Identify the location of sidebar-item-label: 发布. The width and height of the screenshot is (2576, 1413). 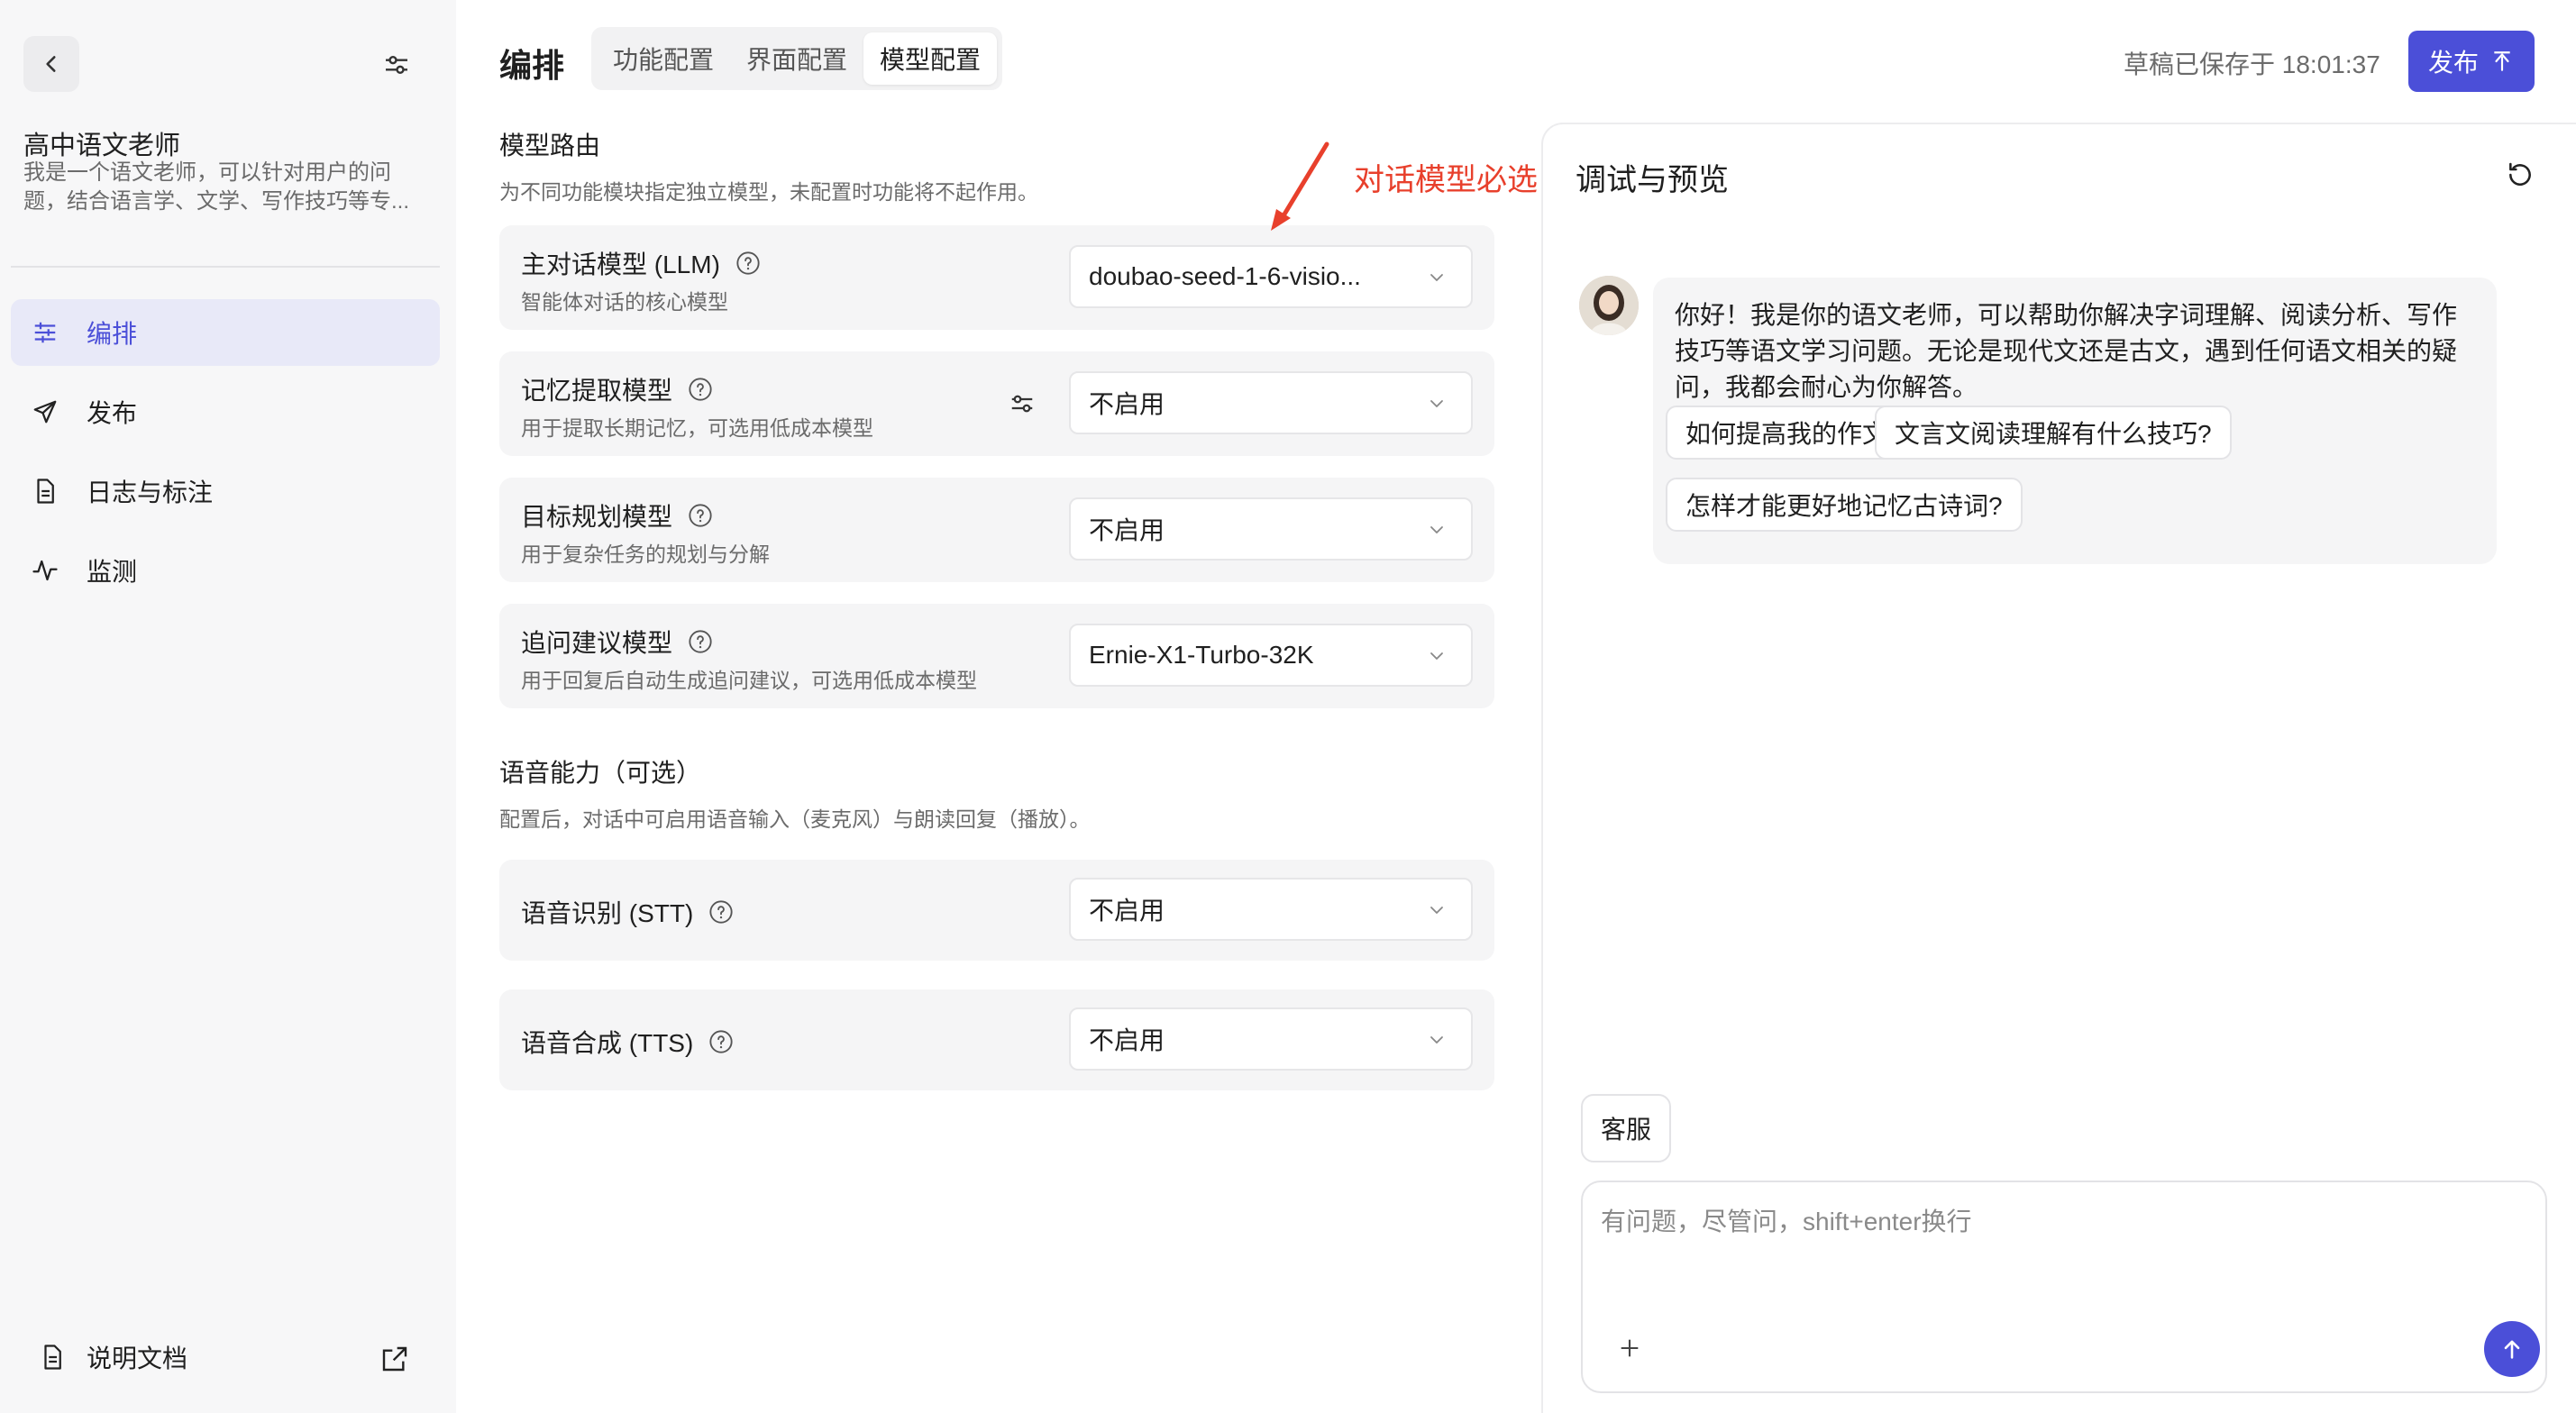
(112, 413).